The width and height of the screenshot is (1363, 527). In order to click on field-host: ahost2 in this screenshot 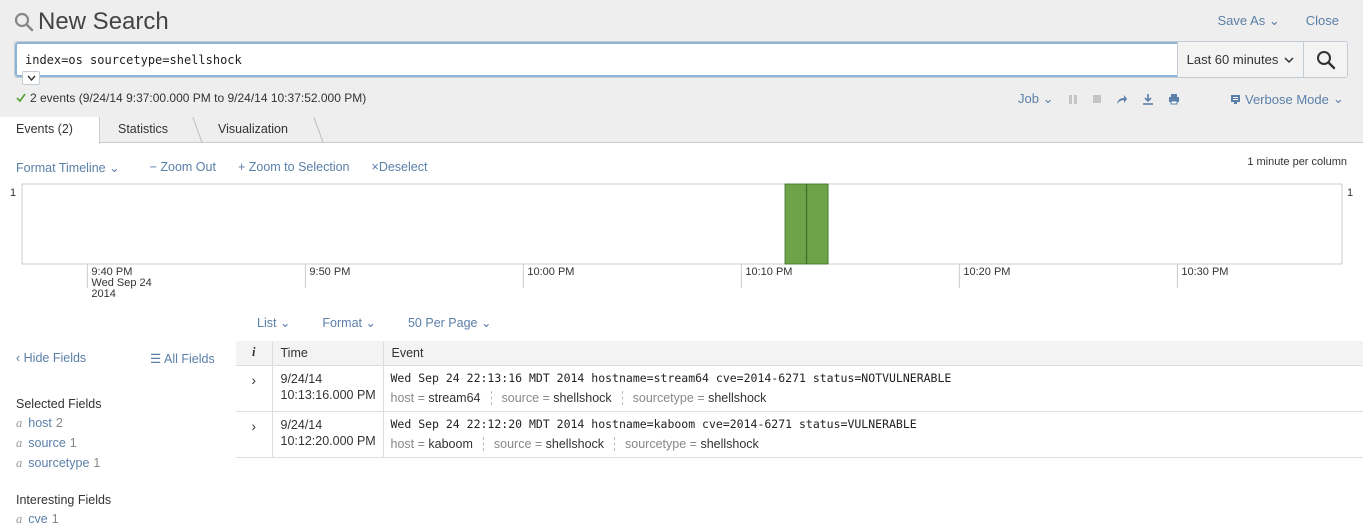, I will do `click(39, 423)`.